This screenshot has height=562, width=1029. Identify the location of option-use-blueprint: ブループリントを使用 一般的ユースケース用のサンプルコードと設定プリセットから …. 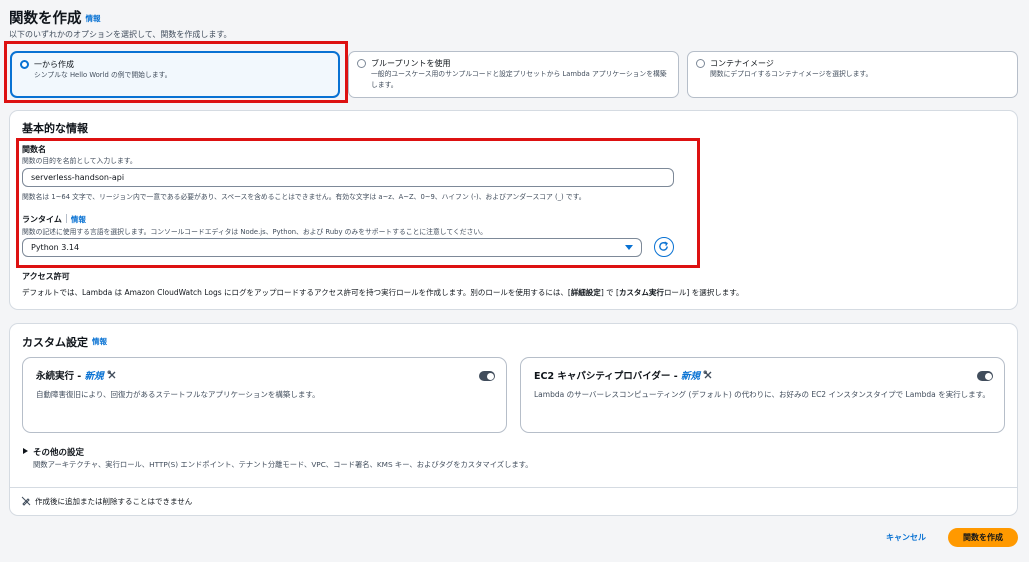
(513, 74).